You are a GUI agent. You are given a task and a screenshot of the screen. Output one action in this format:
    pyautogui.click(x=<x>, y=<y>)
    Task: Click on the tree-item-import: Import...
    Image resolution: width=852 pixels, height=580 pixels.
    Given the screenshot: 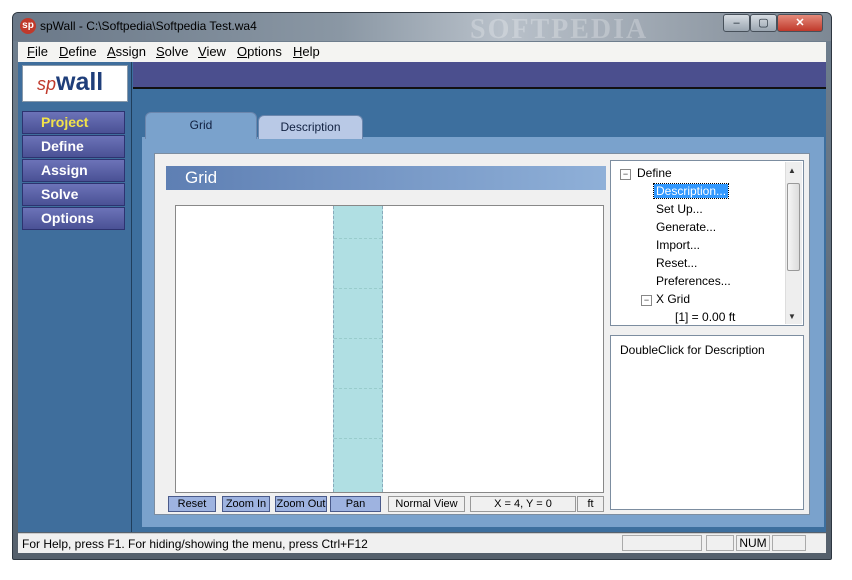 What is the action you would take?
    pyautogui.click(x=678, y=245)
    